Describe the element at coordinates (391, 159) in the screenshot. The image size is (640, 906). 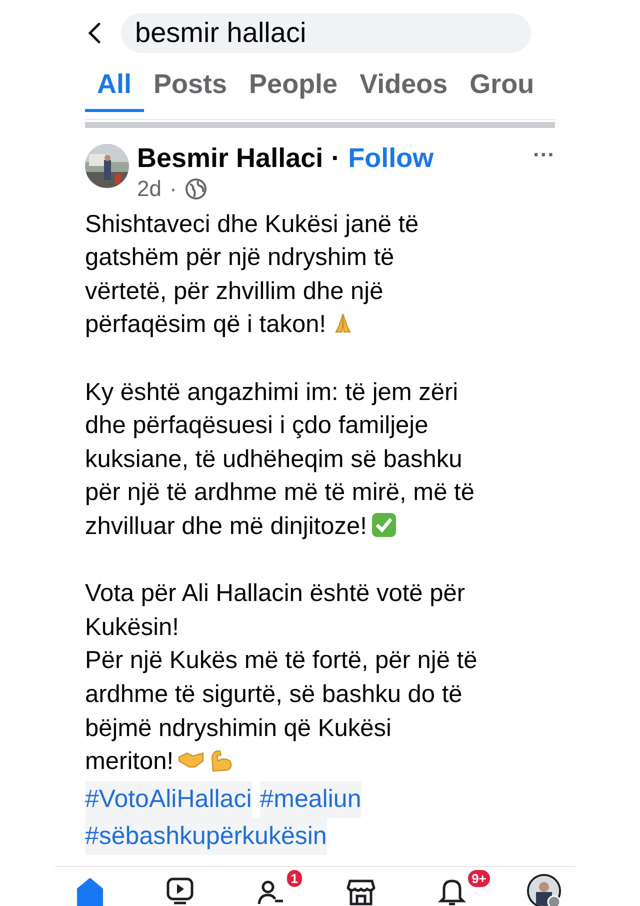
I see `follow-link: Follow` at that location.